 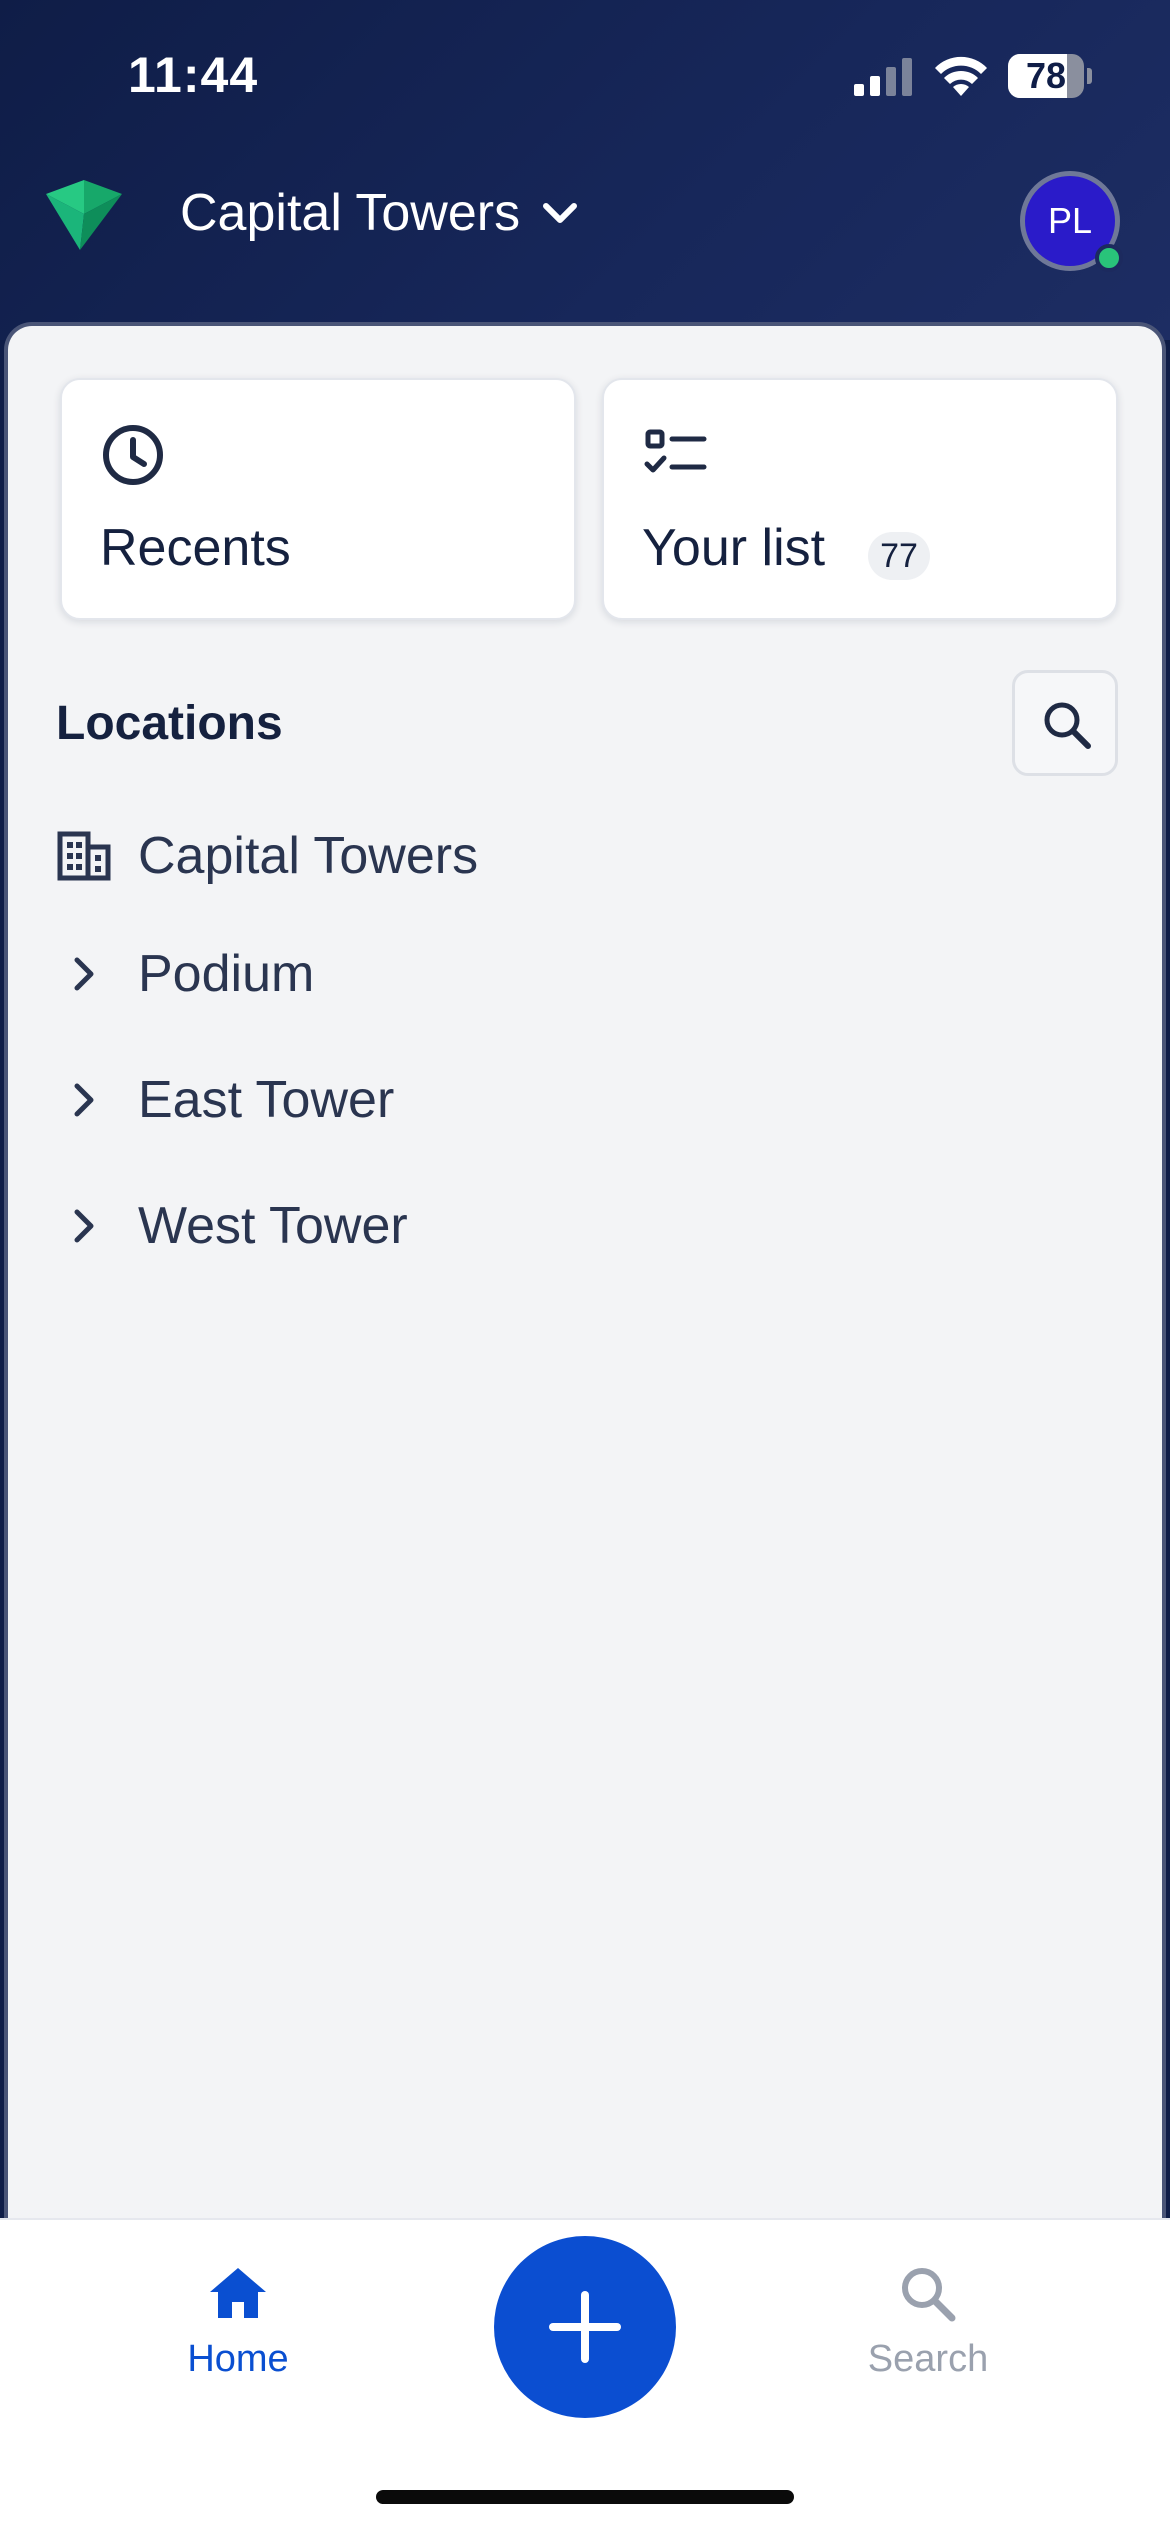 I want to click on location-item-podium: Podium, so click(x=185, y=974).